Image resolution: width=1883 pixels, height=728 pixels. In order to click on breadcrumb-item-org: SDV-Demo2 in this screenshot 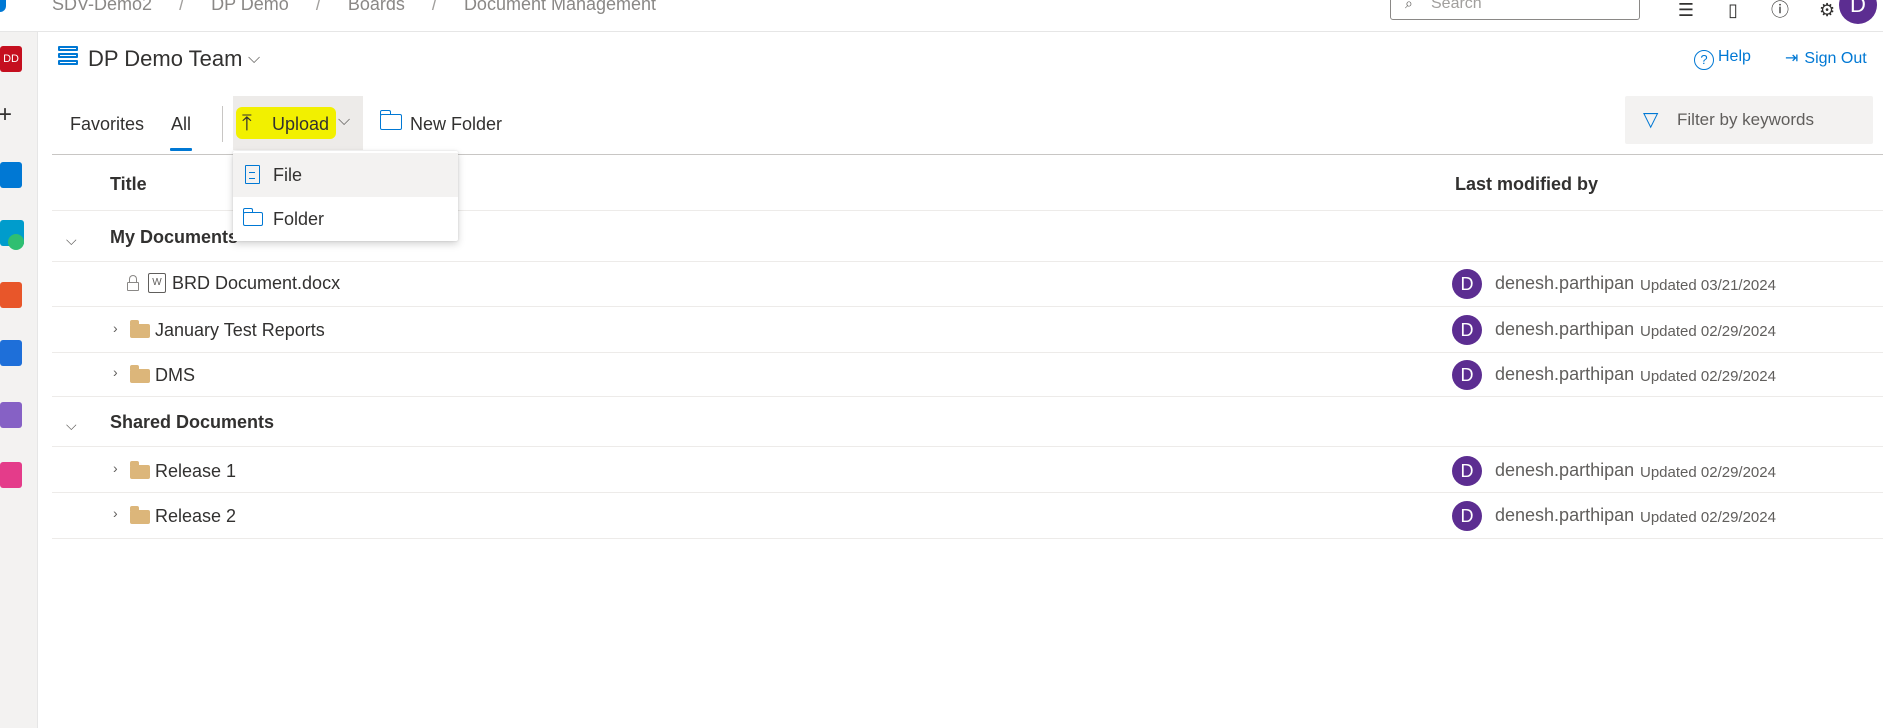, I will do `click(102, 7)`.